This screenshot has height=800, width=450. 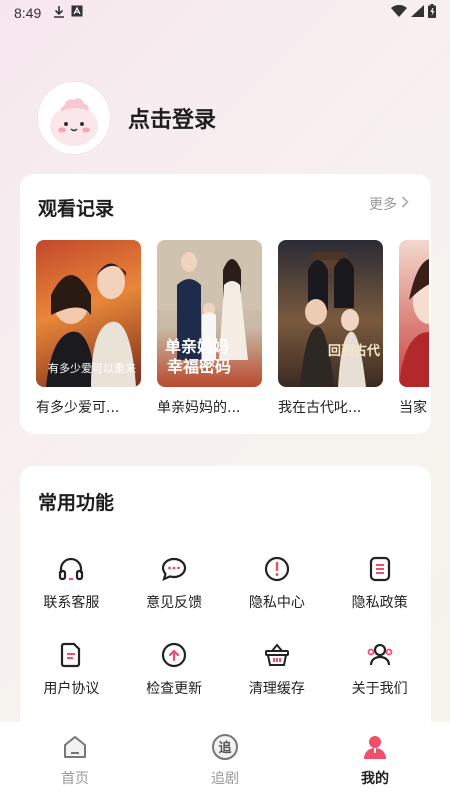 I want to click on func-user-agreement: 用户协议, so click(x=71, y=669).